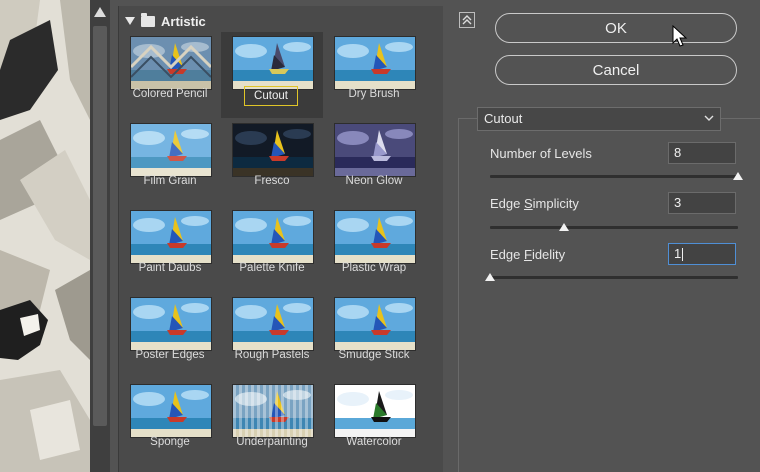  Describe the element at coordinates (616, 28) in the screenshot. I see `ok-button: OK` at that location.